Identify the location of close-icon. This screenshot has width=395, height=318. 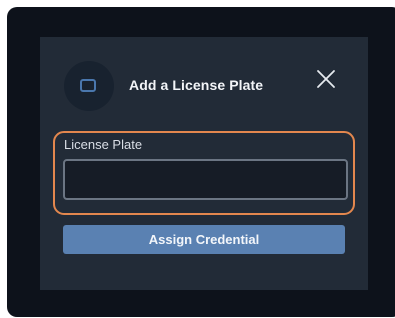
(326, 79).